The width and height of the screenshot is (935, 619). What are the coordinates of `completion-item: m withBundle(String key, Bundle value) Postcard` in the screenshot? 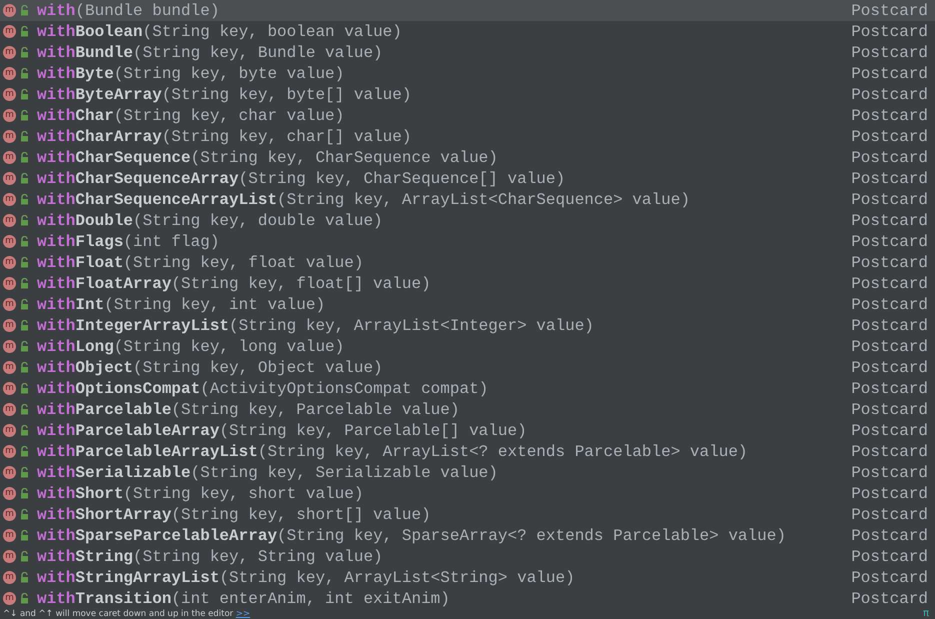 It's located at (467, 52).